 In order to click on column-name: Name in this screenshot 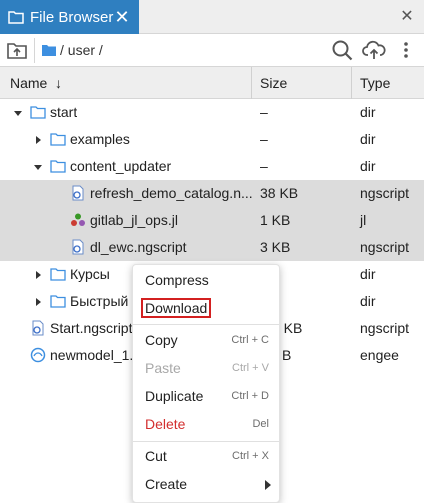, I will do `click(28, 83)`.